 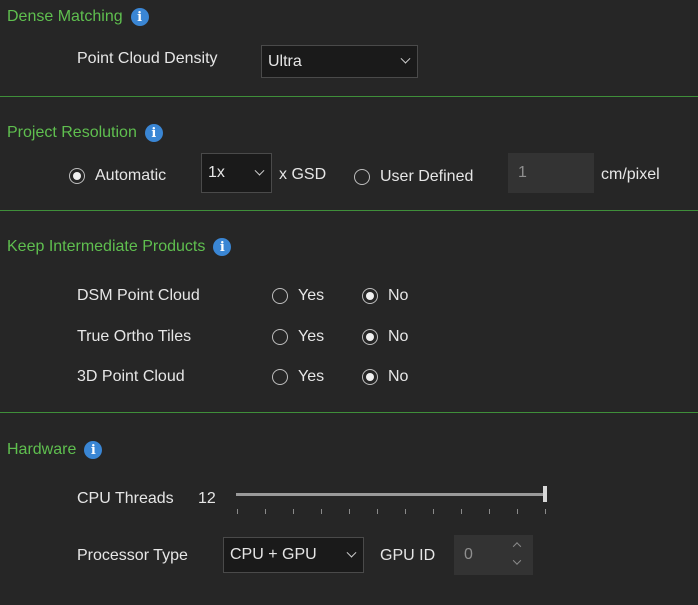 What do you see at coordinates (517, 545) in the screenshot?
I see `chevron-up-icon` at bounding box center [517, 545].